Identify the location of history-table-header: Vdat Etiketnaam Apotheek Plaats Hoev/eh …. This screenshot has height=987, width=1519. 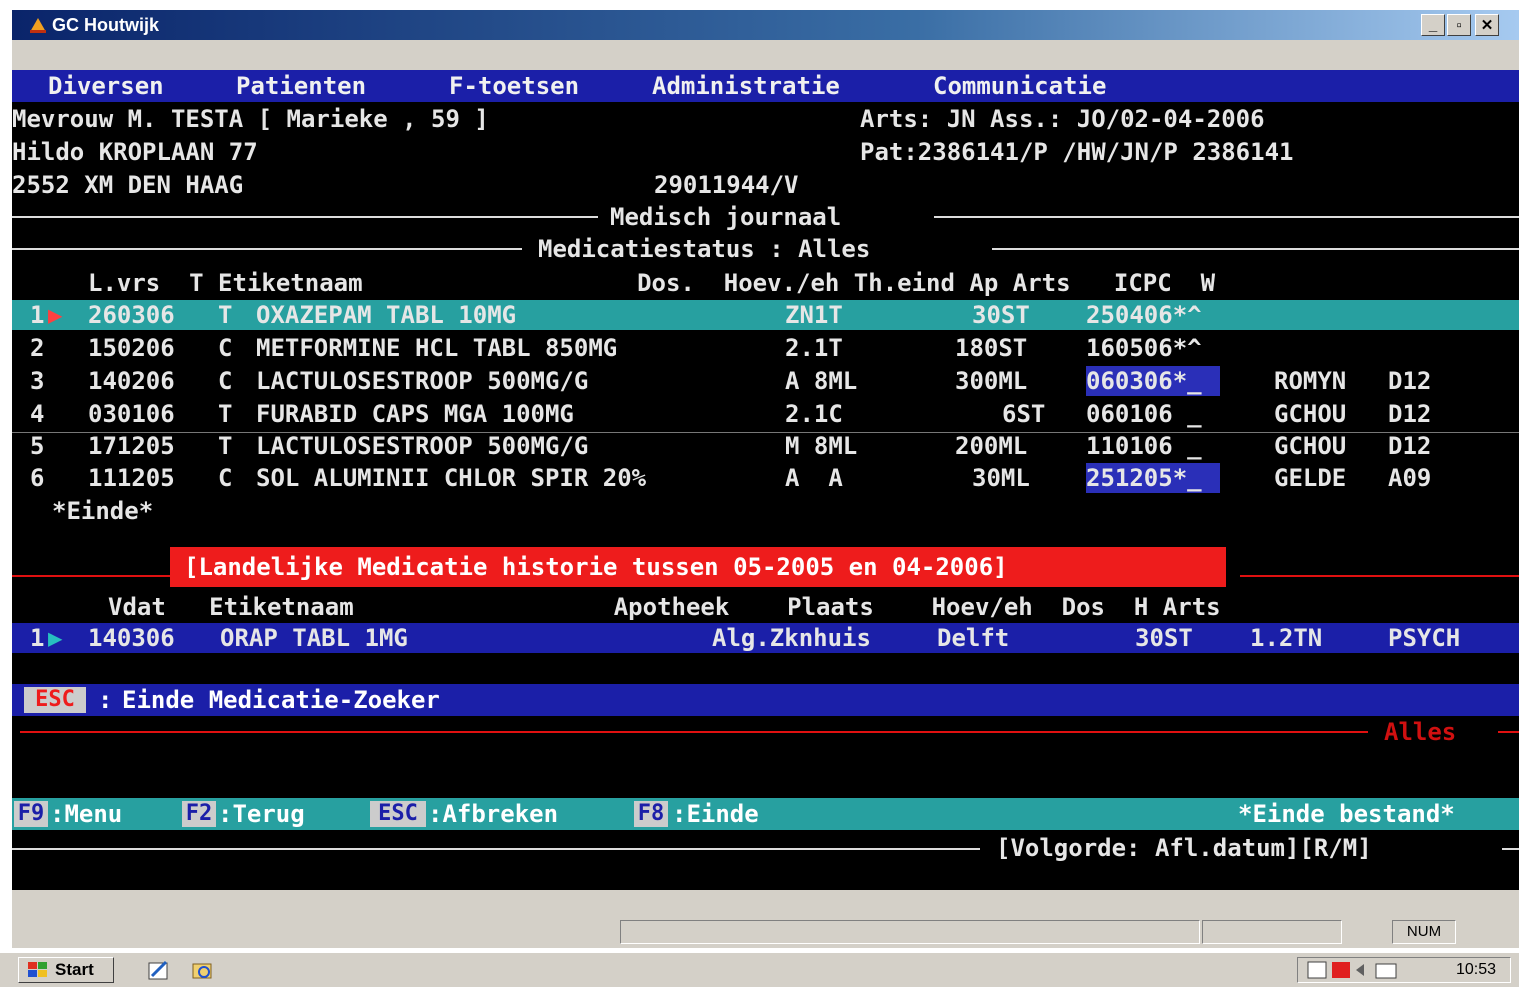
(664, 607).